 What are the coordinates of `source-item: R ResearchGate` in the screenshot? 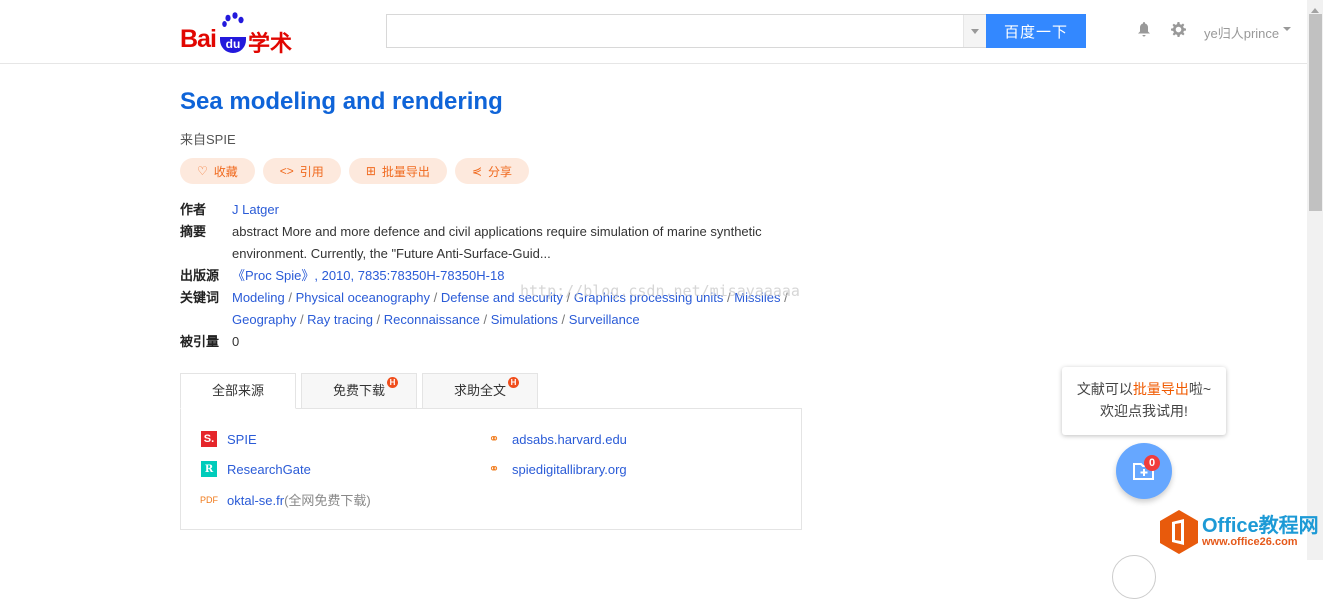 It's located at (256, 469).